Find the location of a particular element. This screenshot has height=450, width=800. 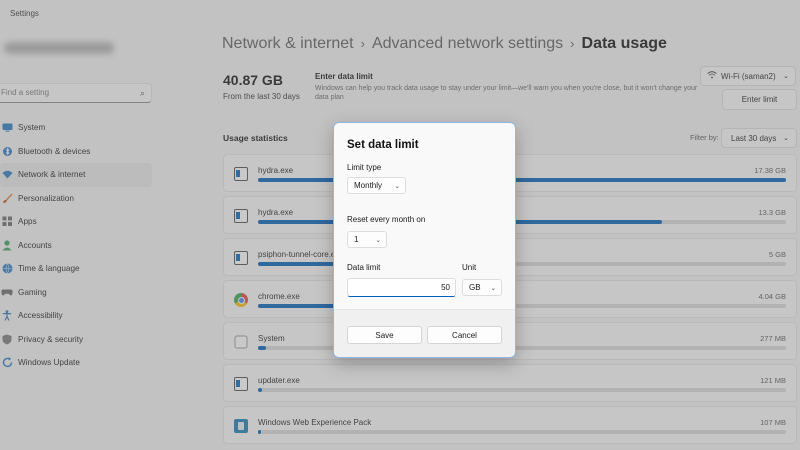

cancel-button: Cancel is located at coordinates (464, 335).